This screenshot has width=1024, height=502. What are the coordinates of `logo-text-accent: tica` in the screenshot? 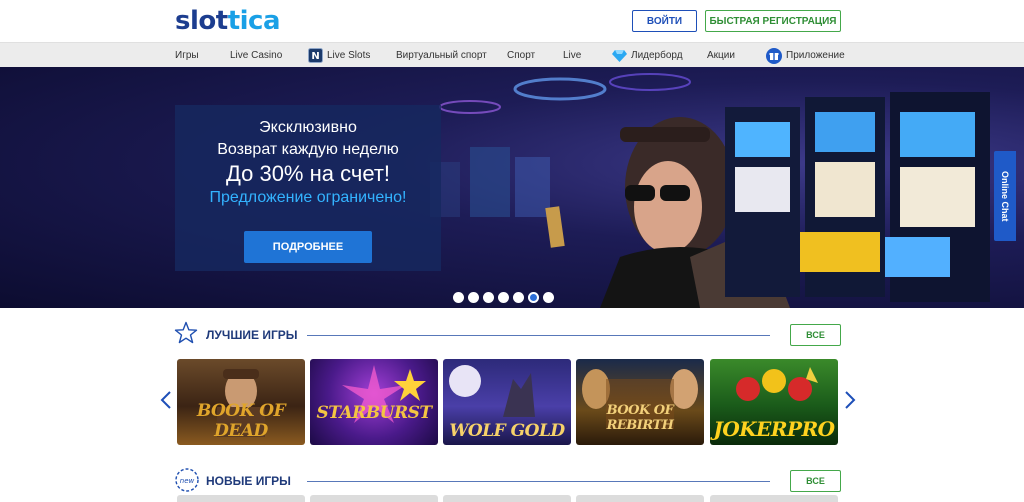 It's located at (254, 21).